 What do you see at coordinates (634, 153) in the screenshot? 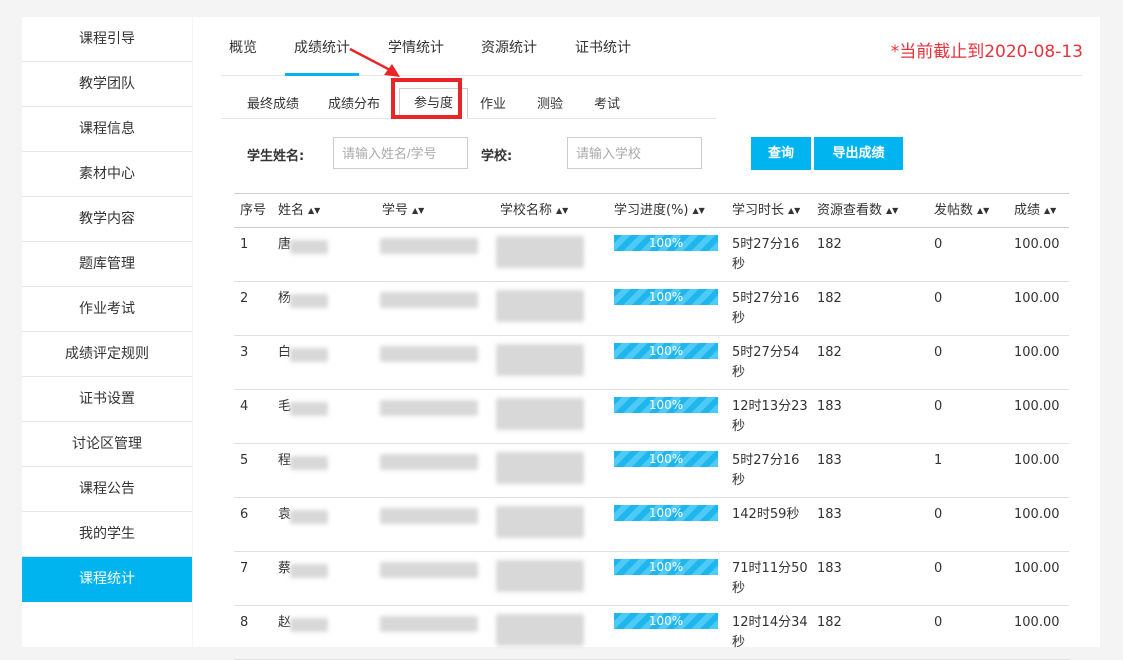
I see `school-input` at bounding box center [634, 153].